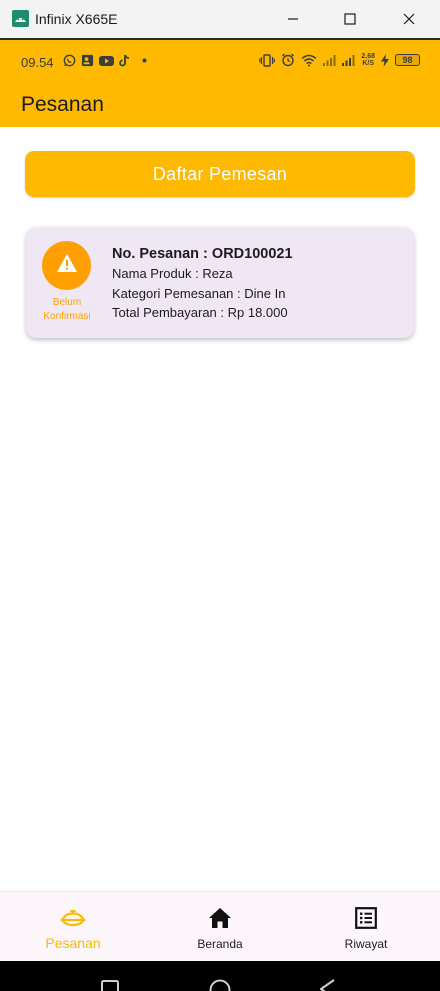  What do you see at coordinates (293, 19) in the screenshot?
I see `minimize-button` at bounding box center [293, 19].